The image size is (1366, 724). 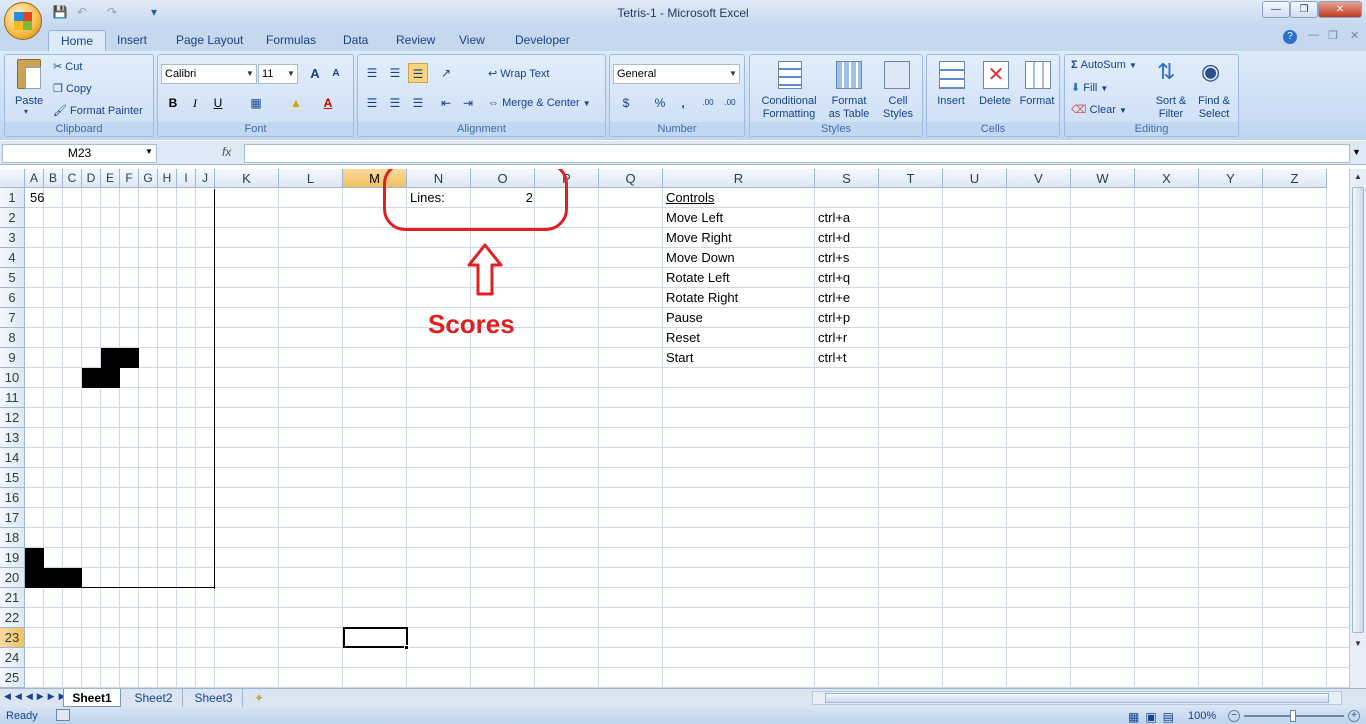 I want to click on percent-button: %, so click(x=660, y=103).